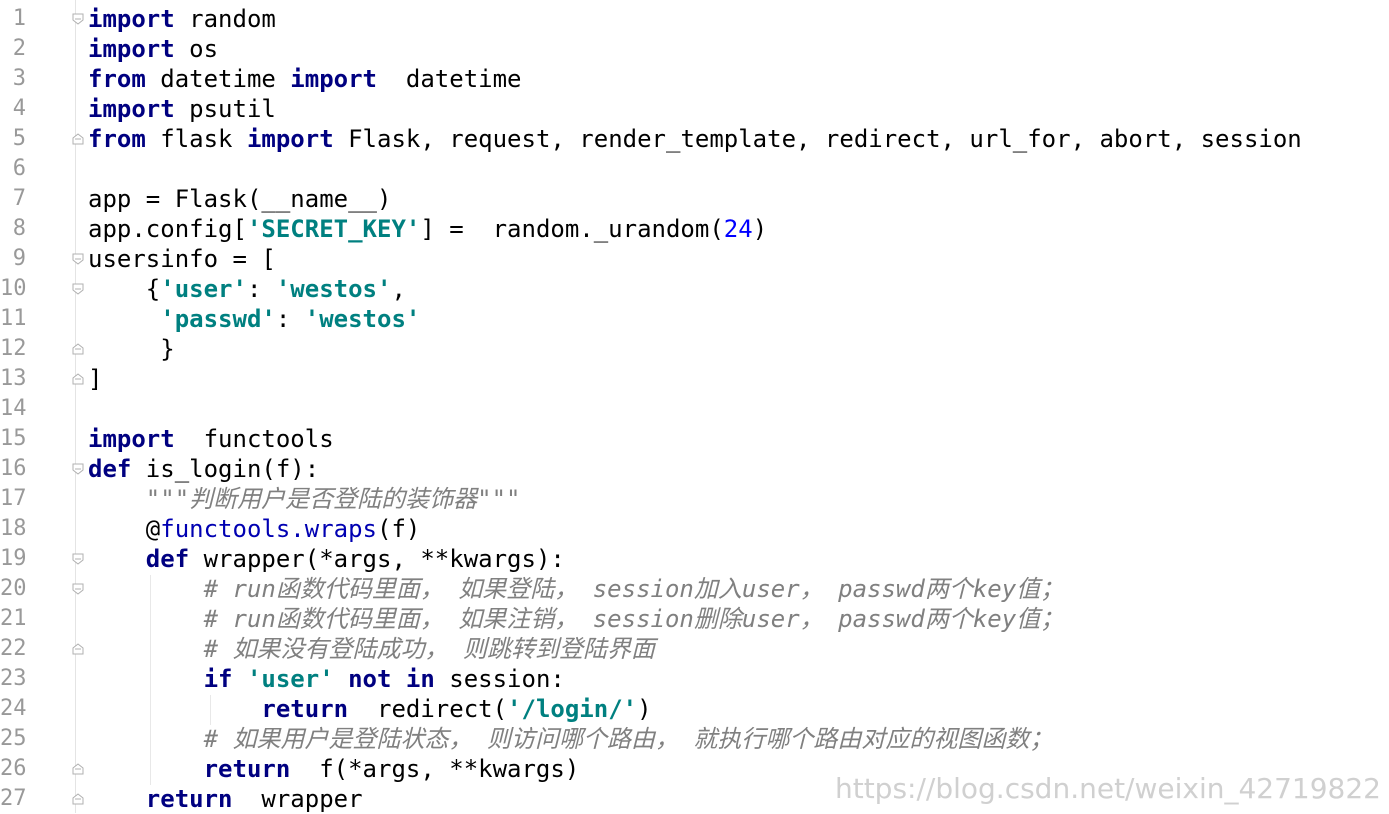  Describe the element at coordinates (326, 679) in the screenshot. I see `code-text: if 'user' not in session:` at that location.